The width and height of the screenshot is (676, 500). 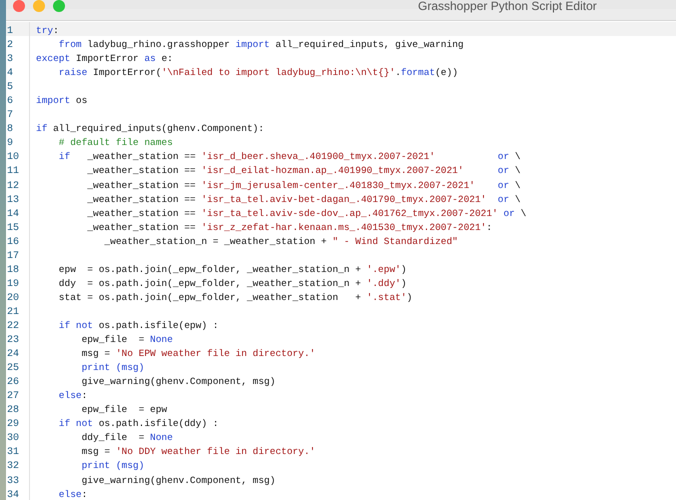 I want to click on code-line: if all_required_inputs(ghenv.Component):, so click(x=150, y=128).